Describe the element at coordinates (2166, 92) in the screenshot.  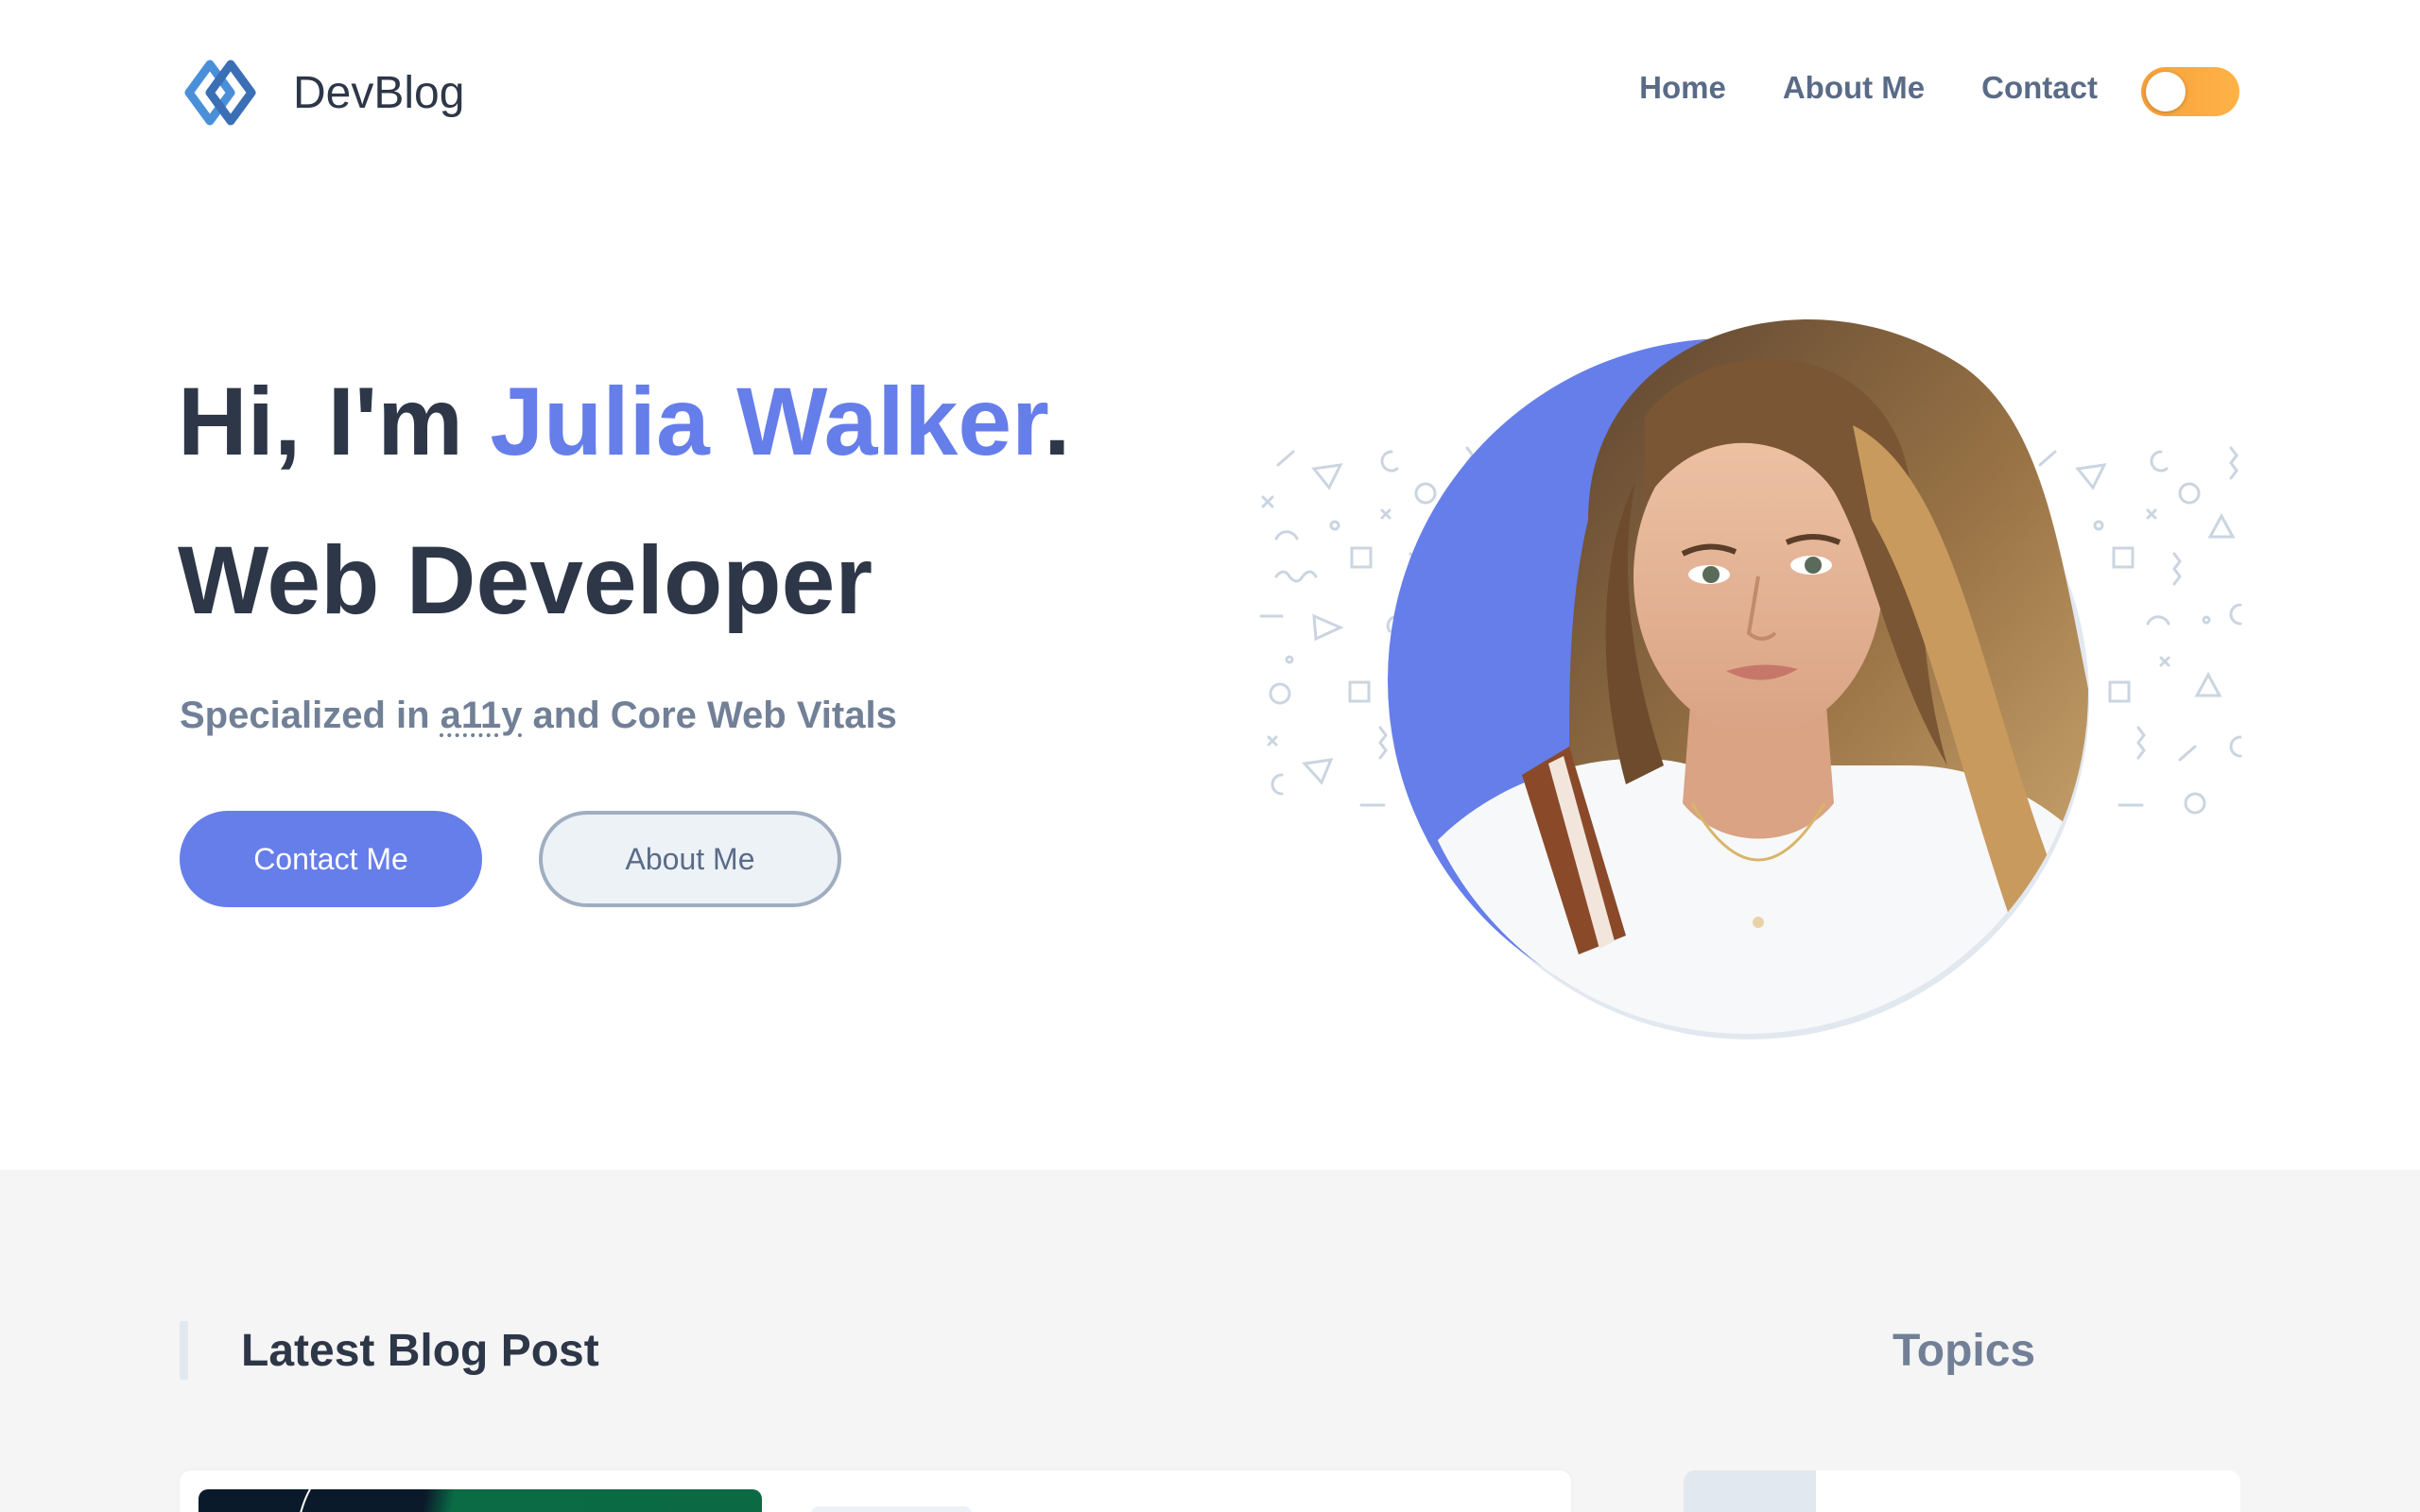
I see `toggle-knob` at that location.